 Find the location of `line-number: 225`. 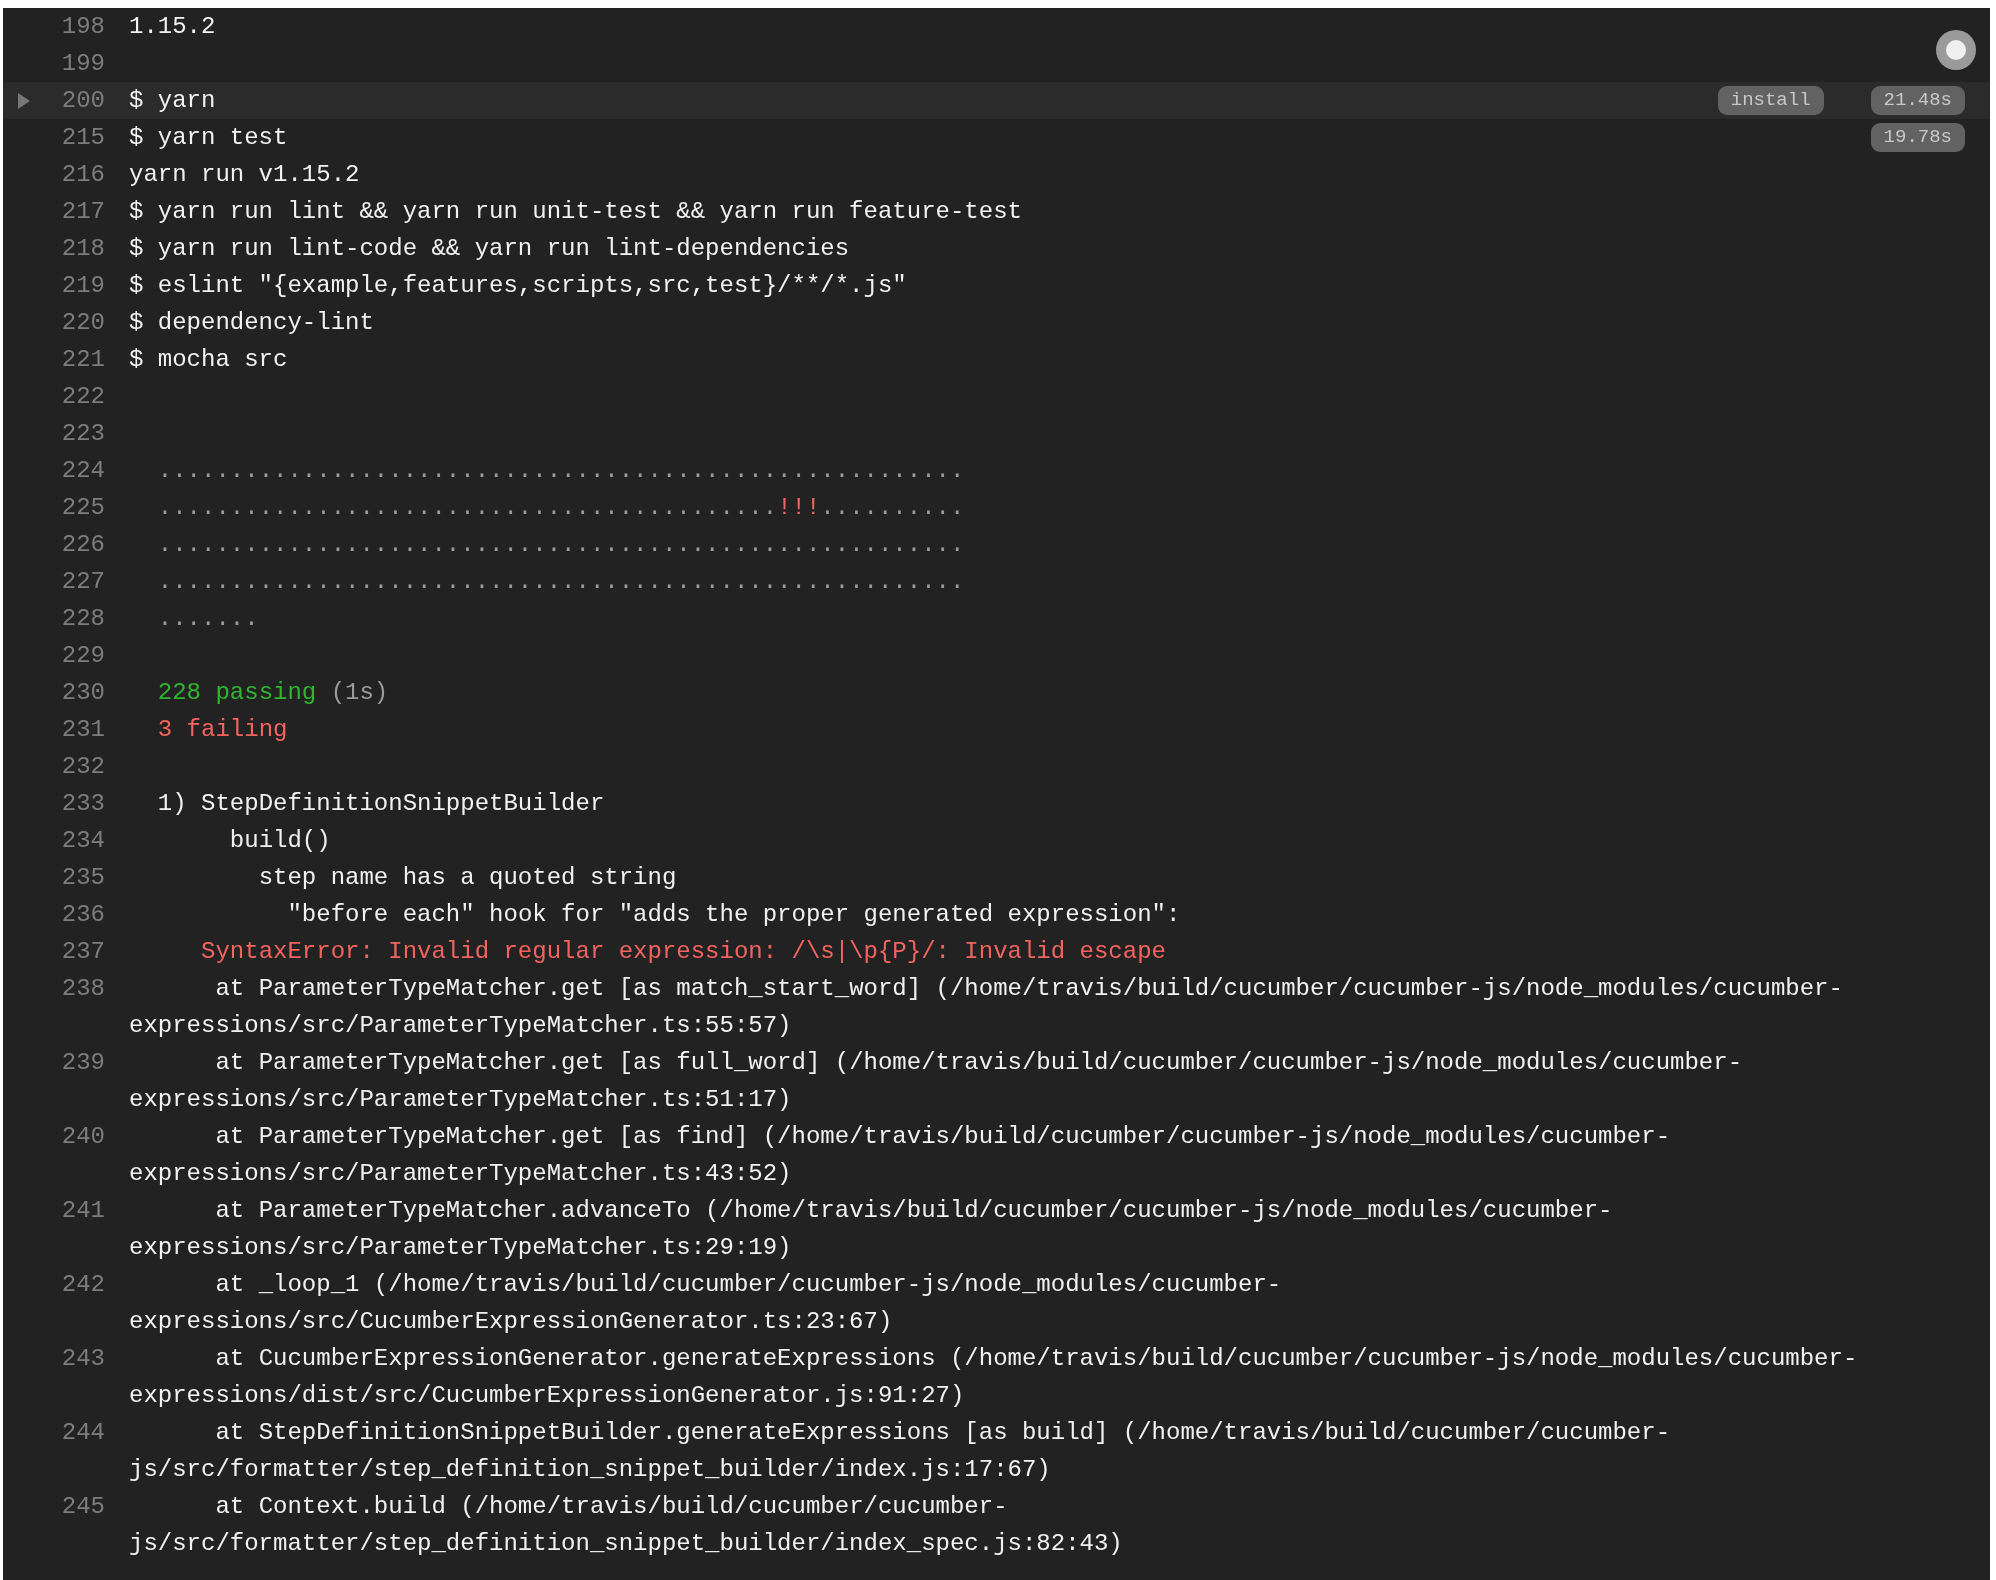

line-number: 225 is located at coordinates (75, 507).